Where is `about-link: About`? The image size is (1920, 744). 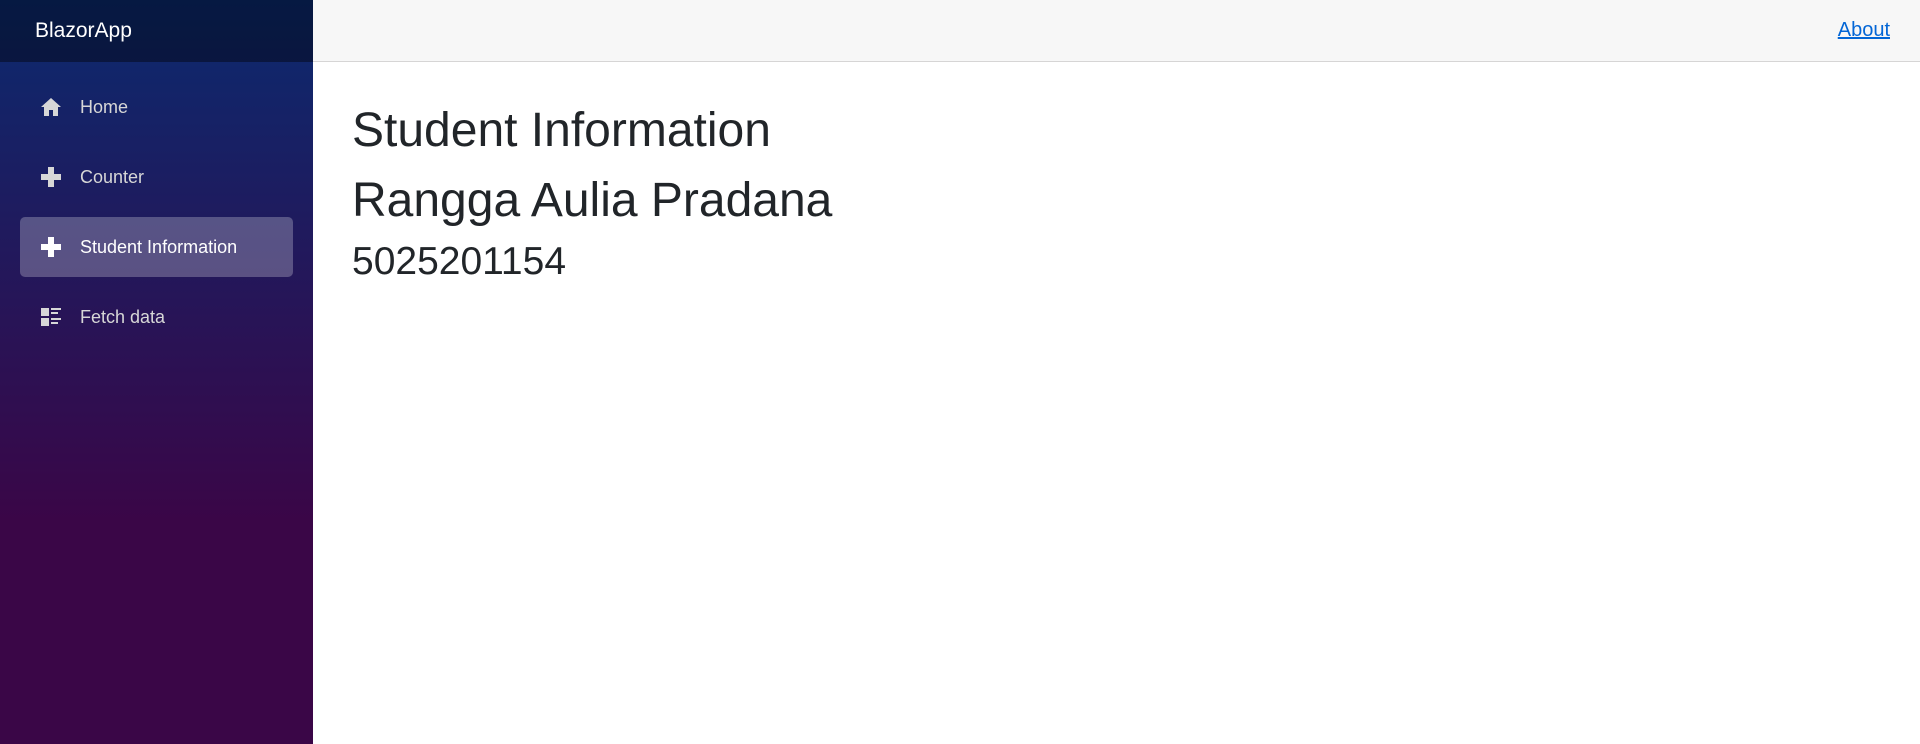 about-link: About is located at coordinates (1864, 30).